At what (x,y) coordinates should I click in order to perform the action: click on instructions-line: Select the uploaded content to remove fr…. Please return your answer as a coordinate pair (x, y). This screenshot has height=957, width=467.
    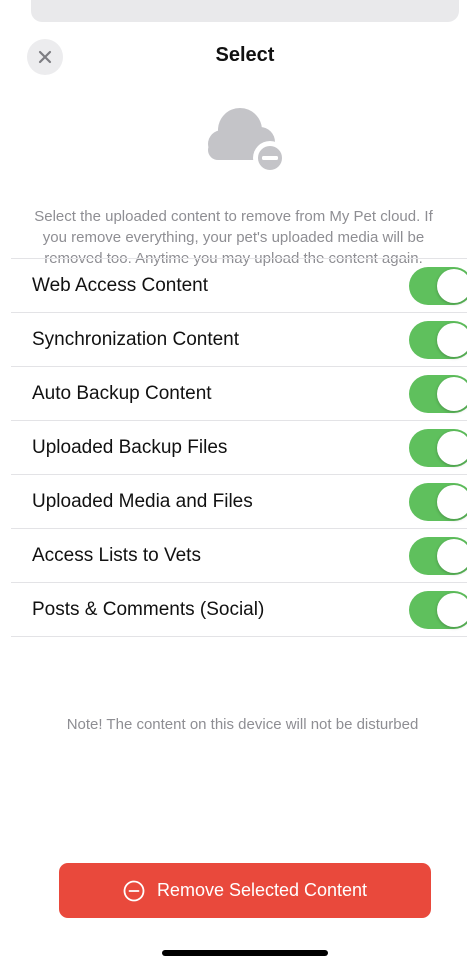
    Looking at the image, I should click on (233, 216).